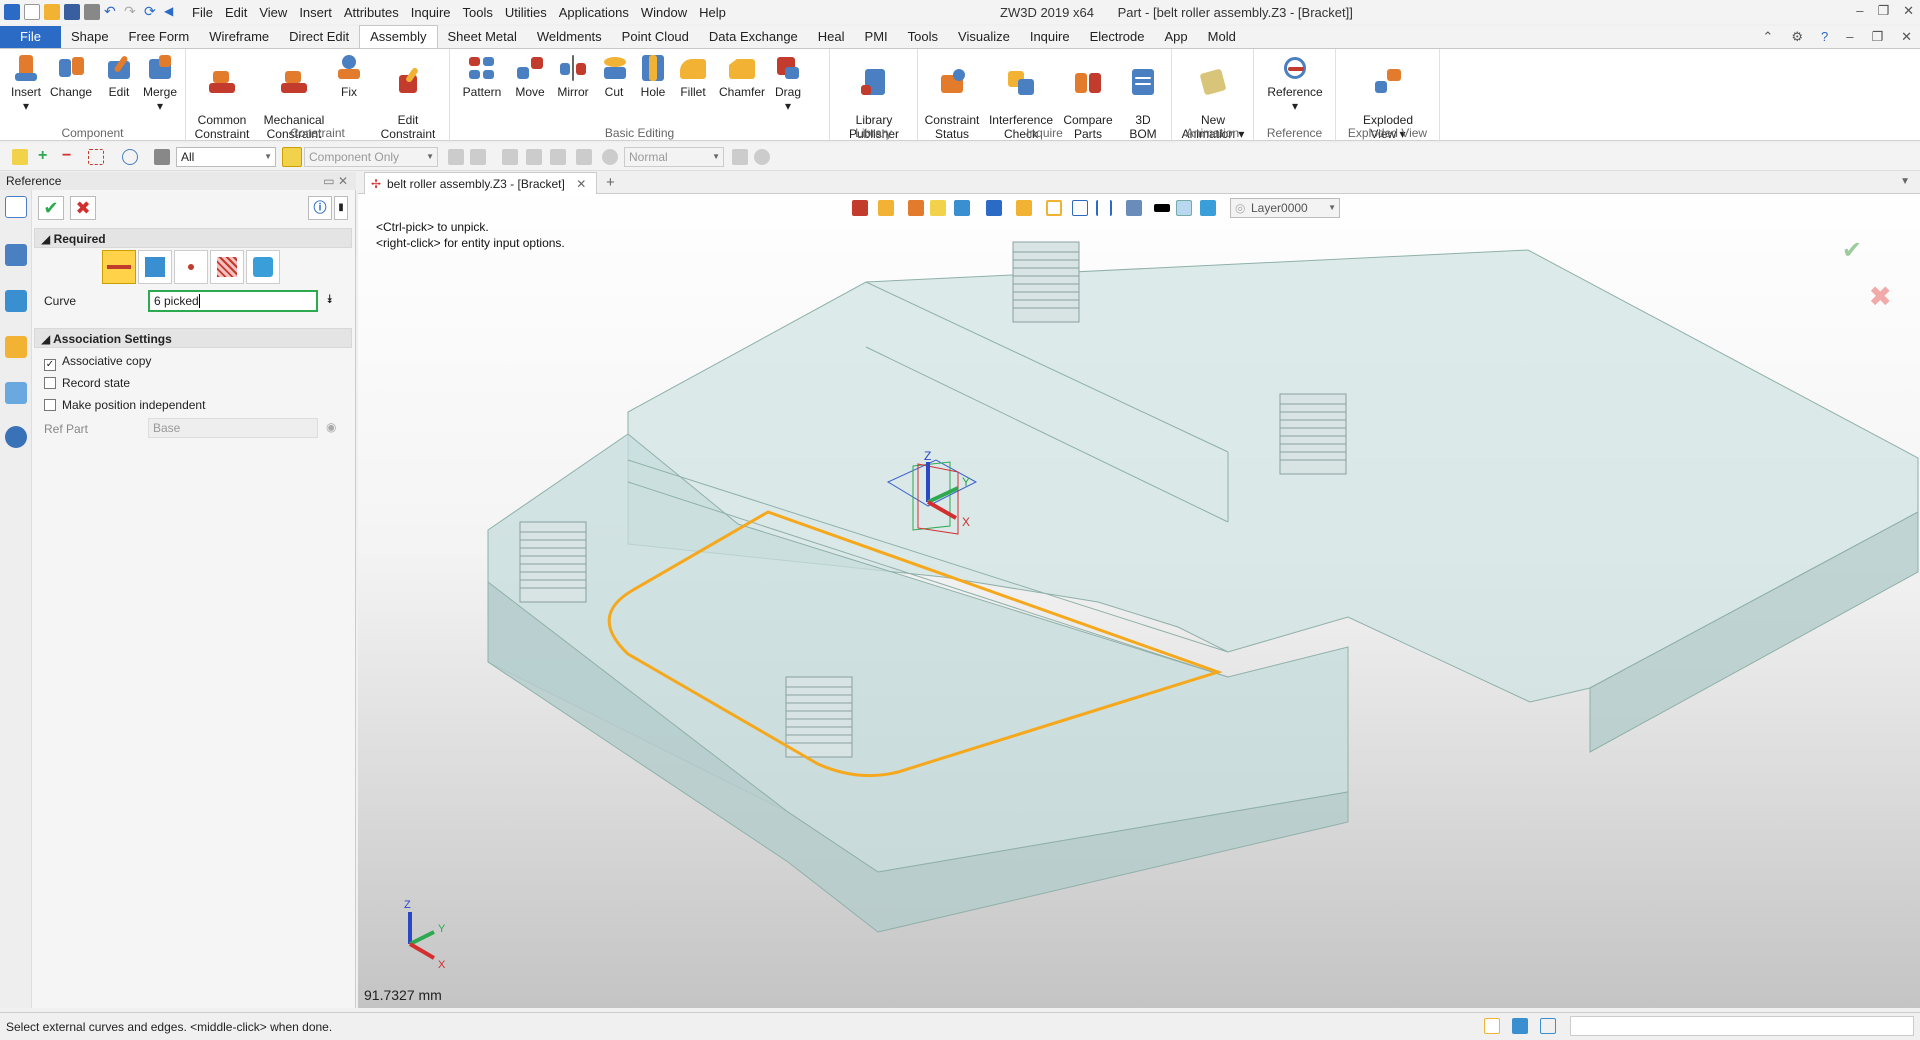 The image size is (1920, 1040). I want to click on tab-pmi: PMI, so click(876, 37).